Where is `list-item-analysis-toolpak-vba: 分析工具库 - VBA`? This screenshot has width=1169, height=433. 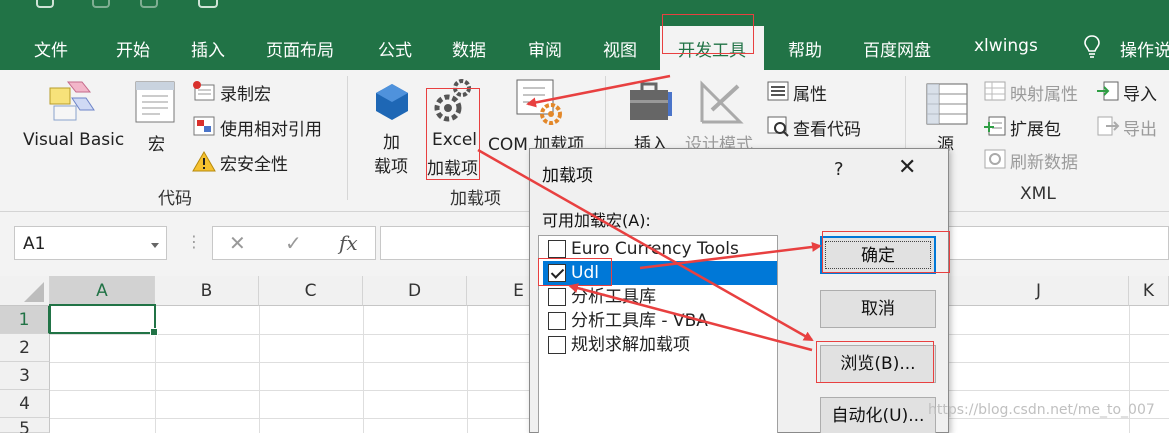
list-item-analysis-toolpak-vba: 分析工具库 - VBA is located at coordinates (660, 321).